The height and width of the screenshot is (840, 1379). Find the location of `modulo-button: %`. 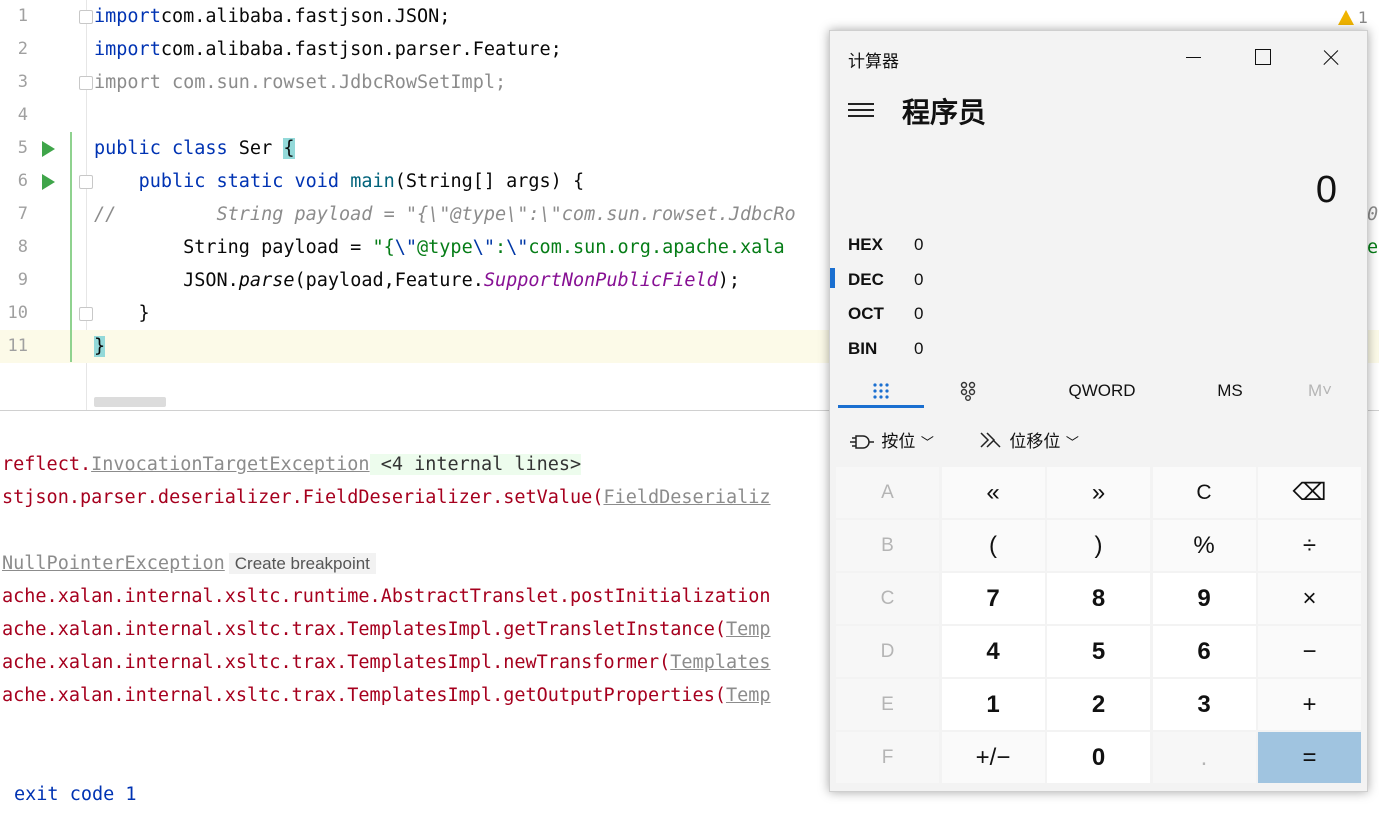

modulo-button: % is located at coordinates (1204, 545).